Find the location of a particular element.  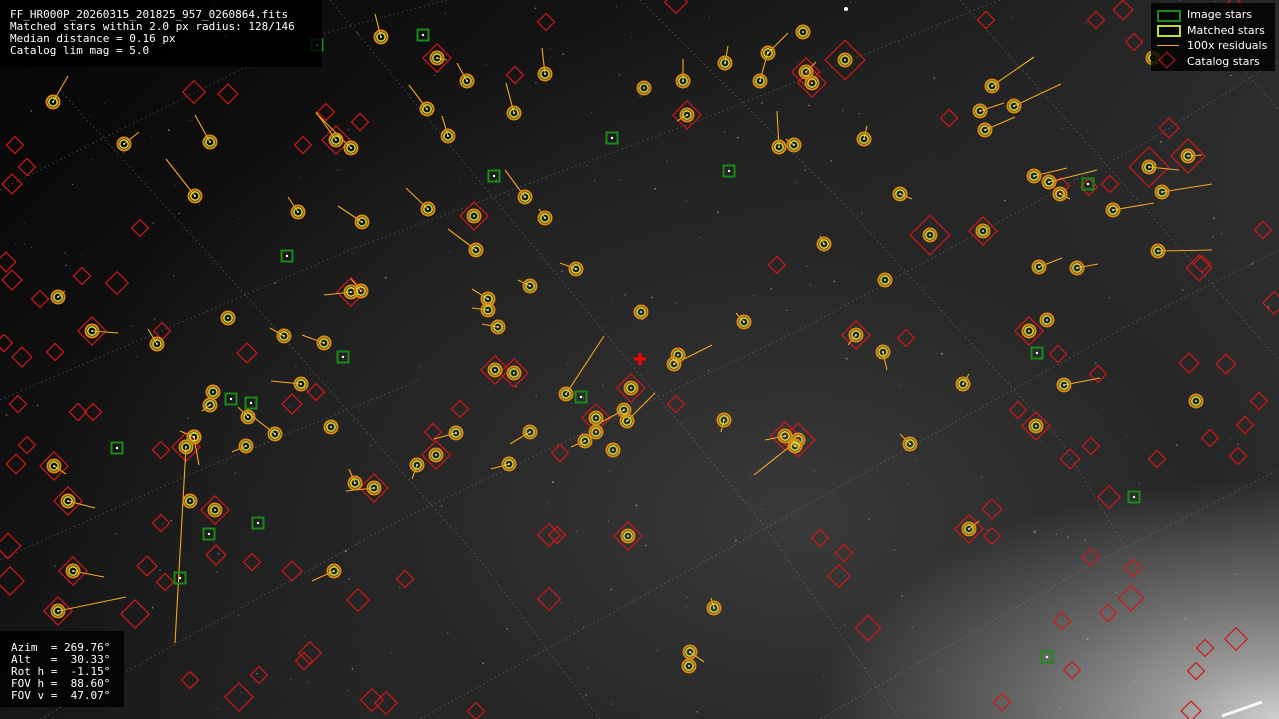

fov-v-text: FOV v = 47.07° is located at coordinates (61, 695).